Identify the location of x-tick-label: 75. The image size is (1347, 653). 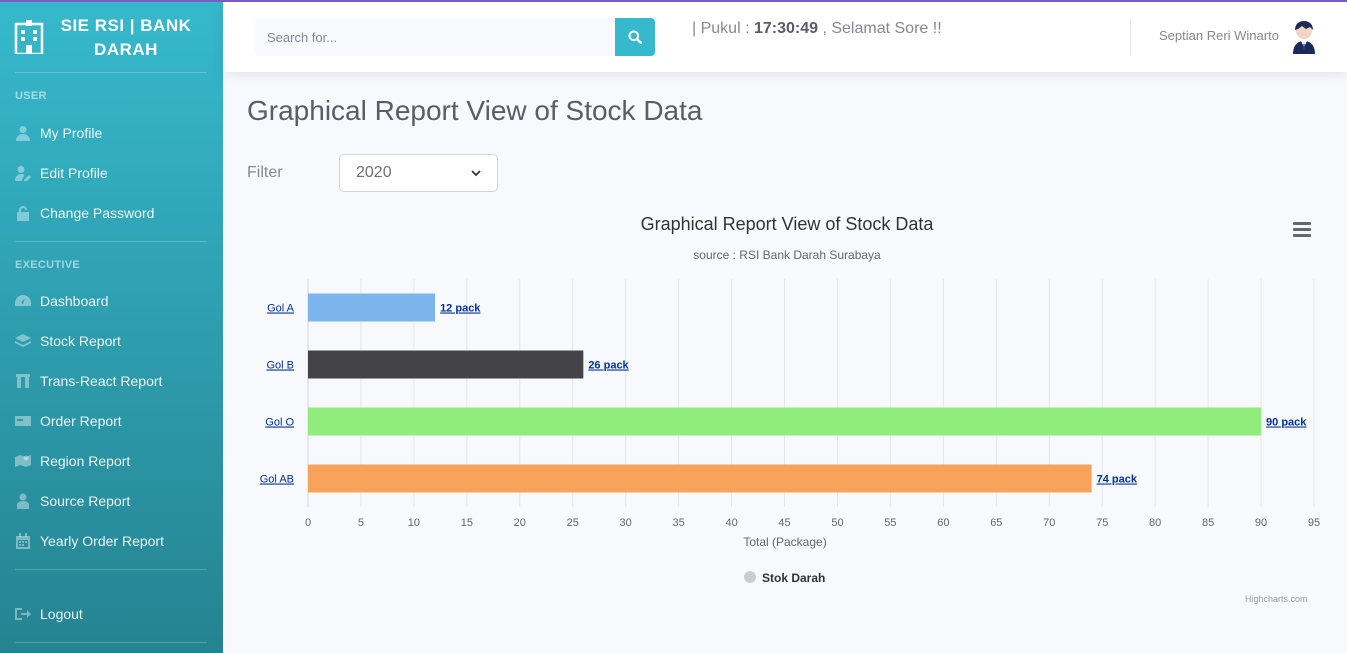
(1102, 523).